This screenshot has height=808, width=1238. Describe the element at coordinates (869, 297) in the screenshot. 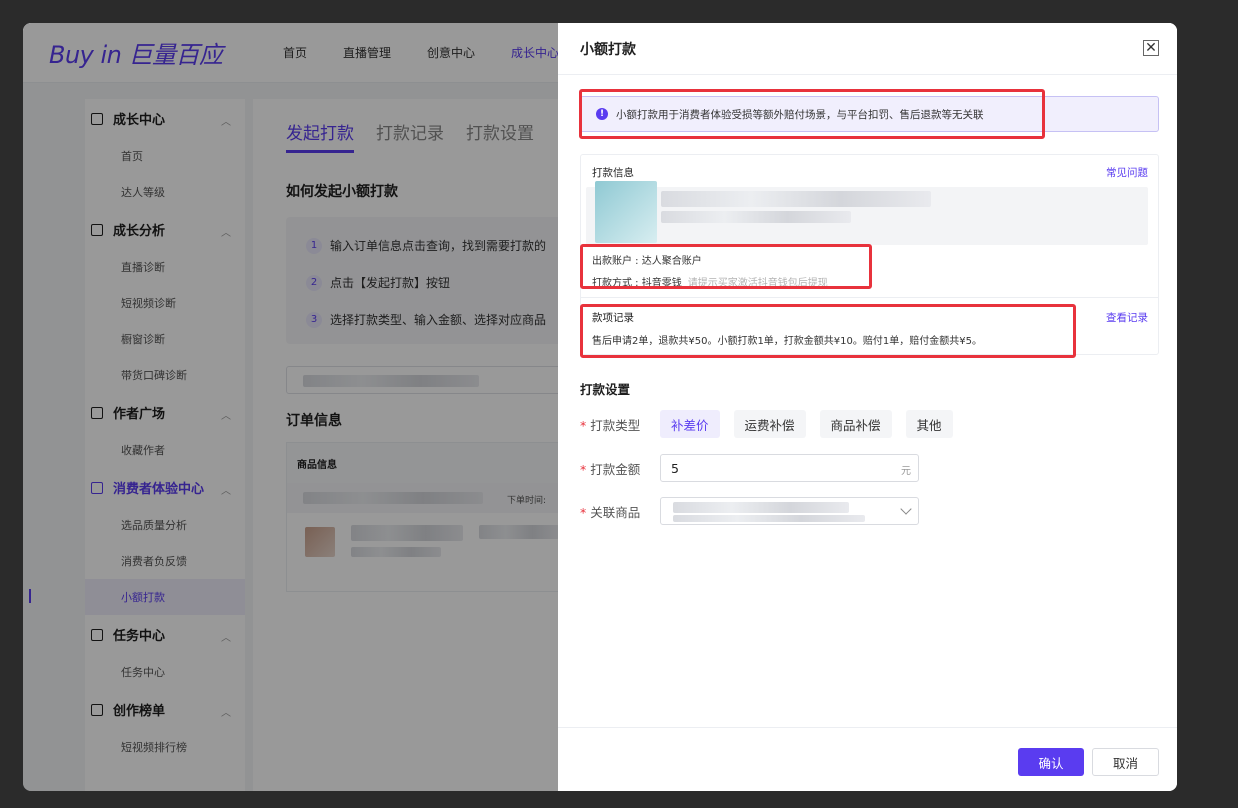

I see `card-divider` at that location.